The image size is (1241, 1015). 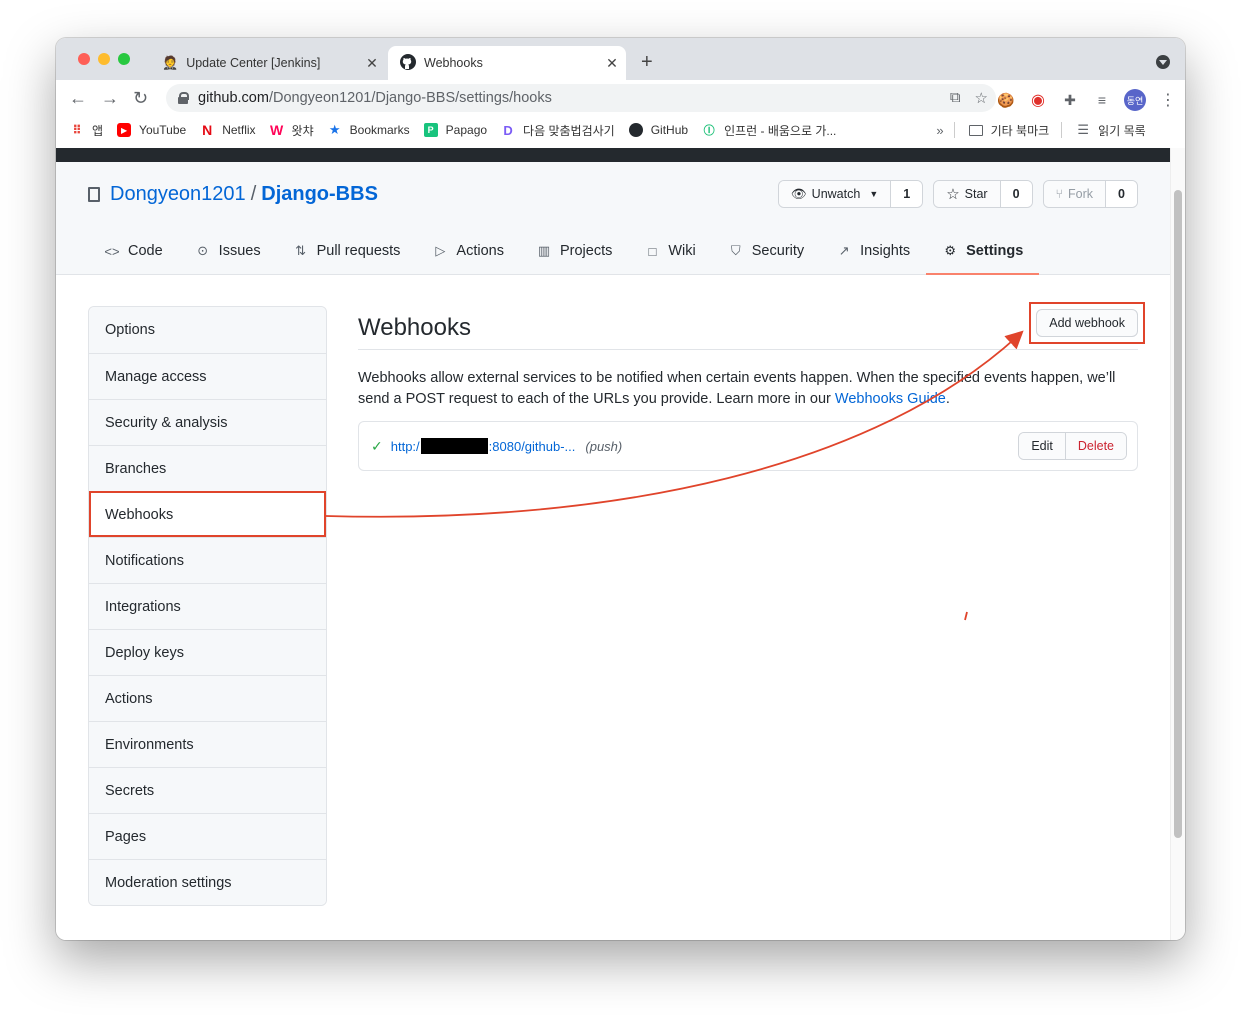 I want to click on tab-code: <> Code, so click(x=133, y=251).